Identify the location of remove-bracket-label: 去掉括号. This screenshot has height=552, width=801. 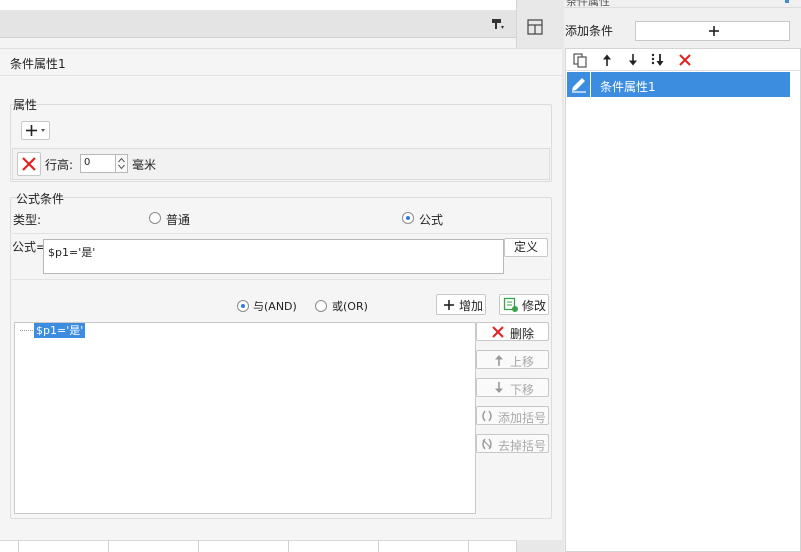
(522, 446).